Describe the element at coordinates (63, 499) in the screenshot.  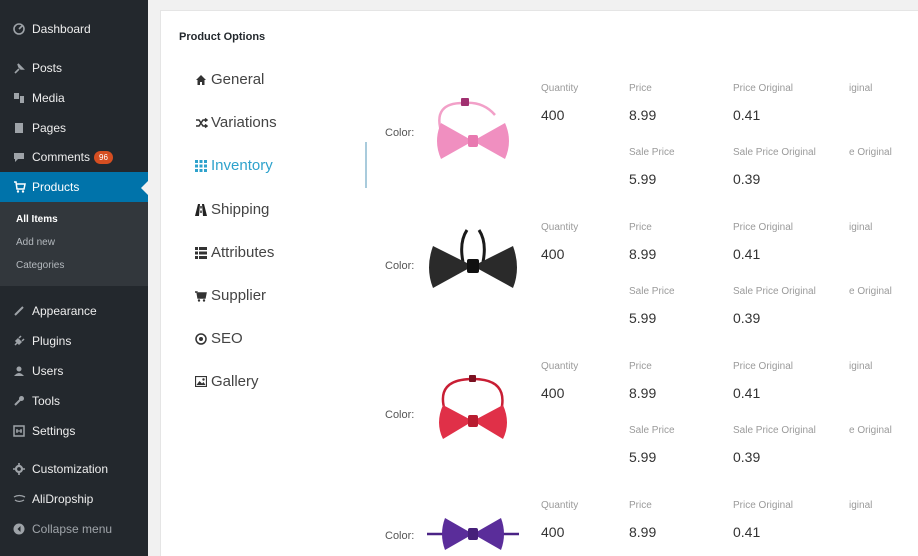
I see `menu-label: AliDropship` at that location.